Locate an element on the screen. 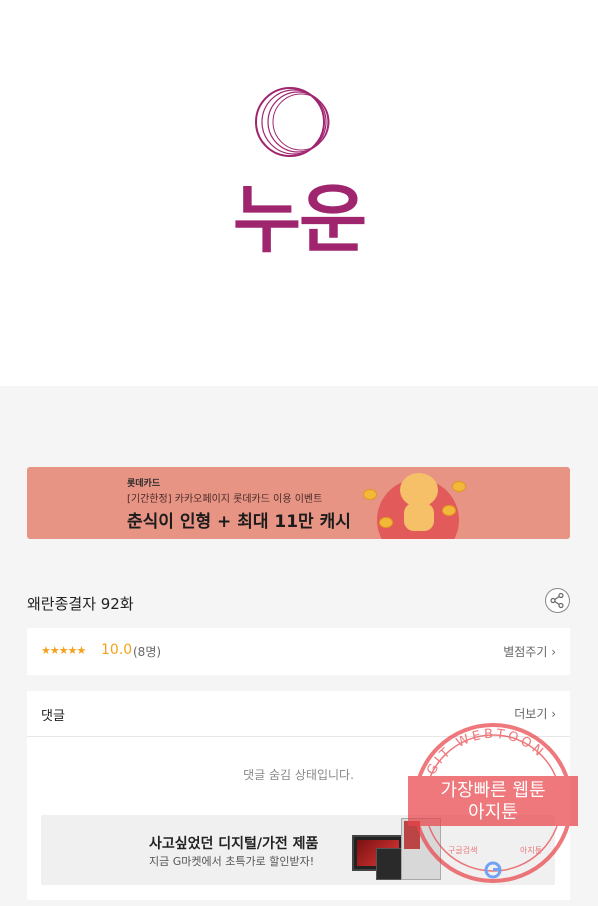  rate-button: 별점주기 › is located at coordinates (529, 651).